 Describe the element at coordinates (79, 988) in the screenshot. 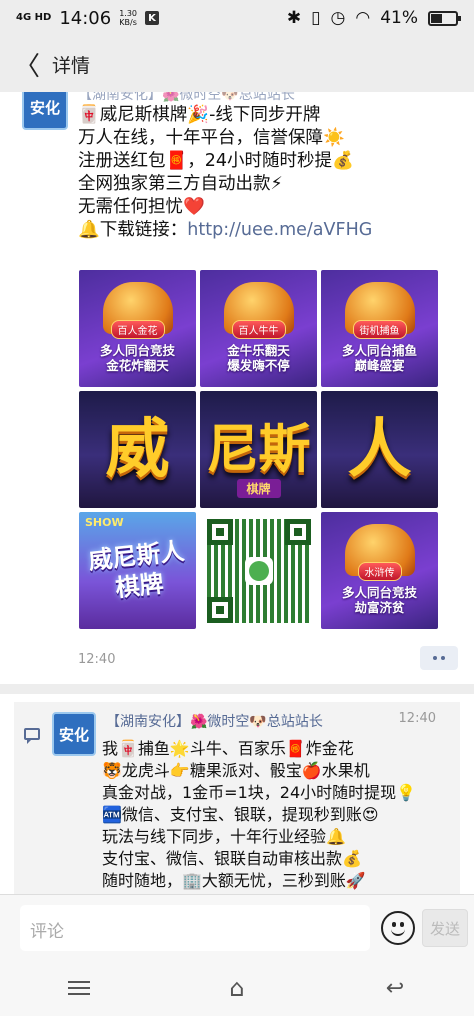

I see `menu-icon` at that location.